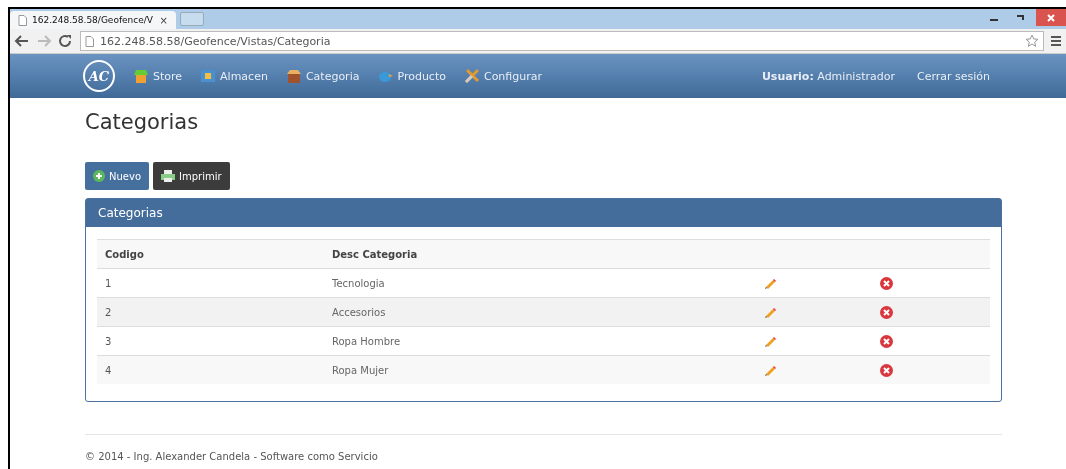 Image resolution: width=1066 pixels, height=469 pixels. What do you see at coordinates (208, 76) in the screenshot?
I see `box-icon` at bounding box center [208, 76].